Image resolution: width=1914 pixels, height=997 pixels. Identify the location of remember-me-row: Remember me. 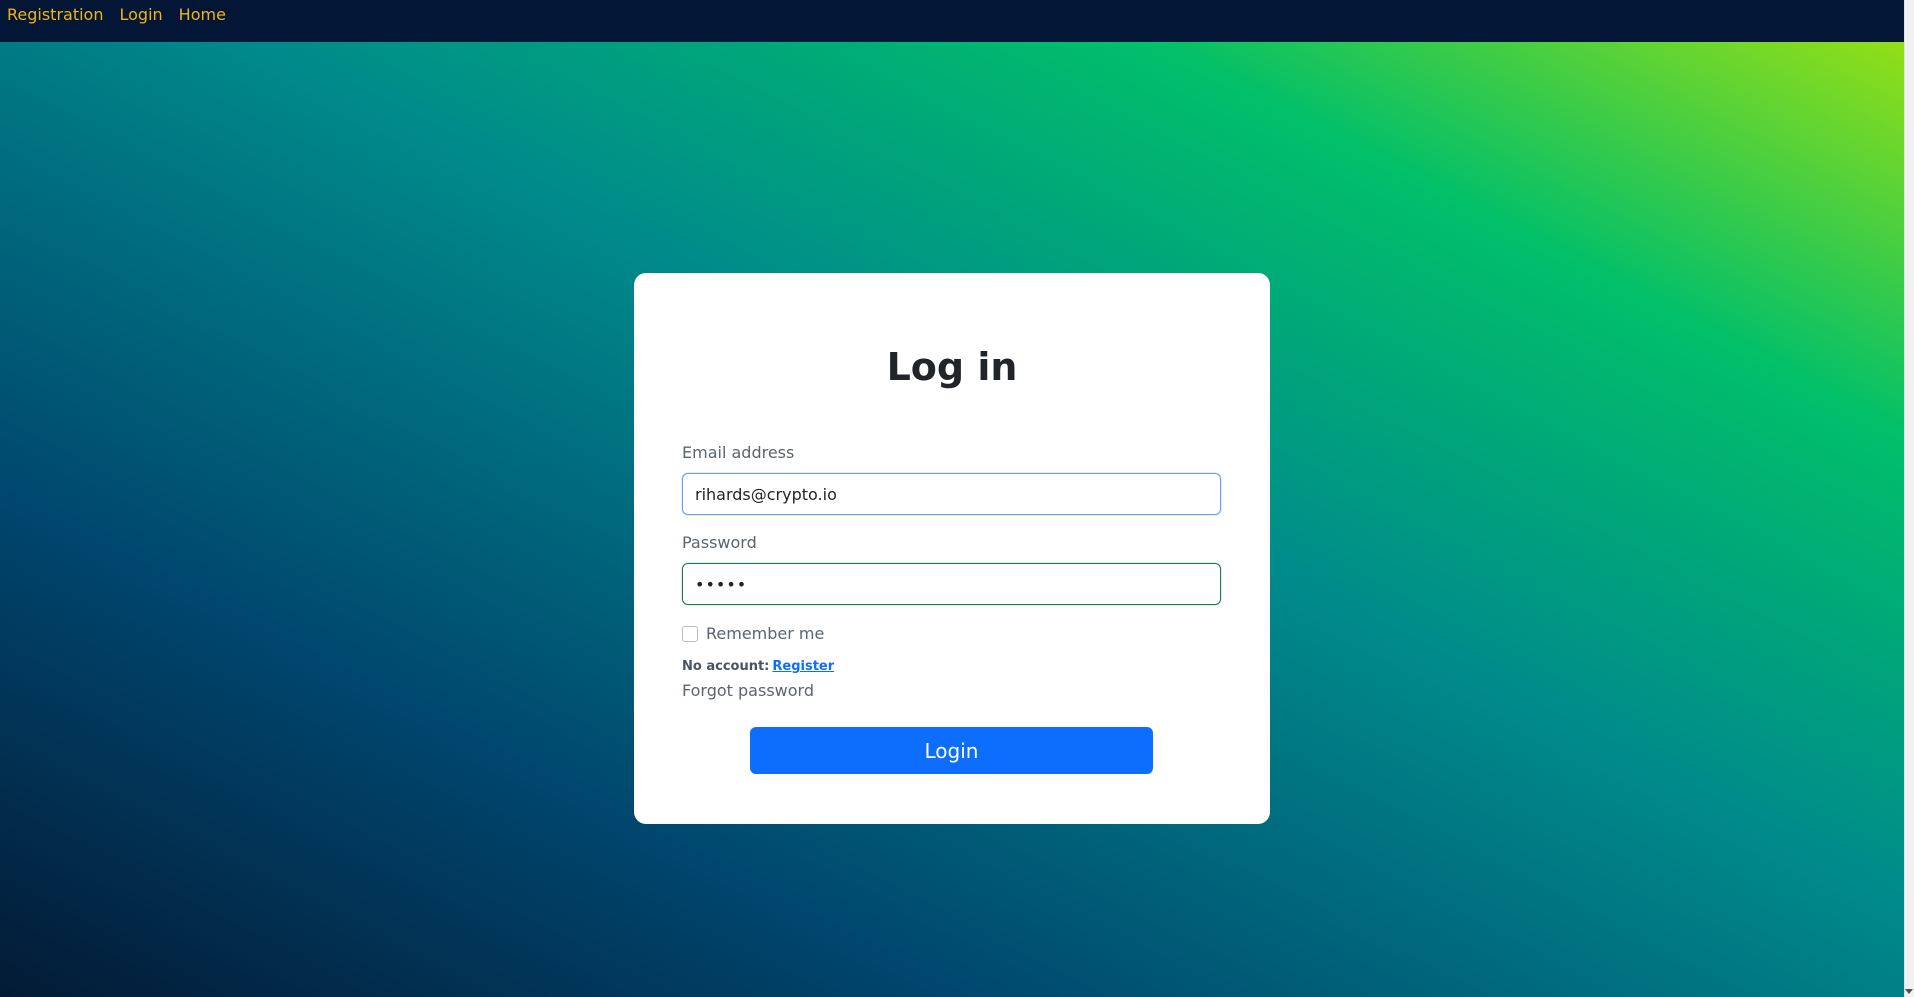
(753, 633).